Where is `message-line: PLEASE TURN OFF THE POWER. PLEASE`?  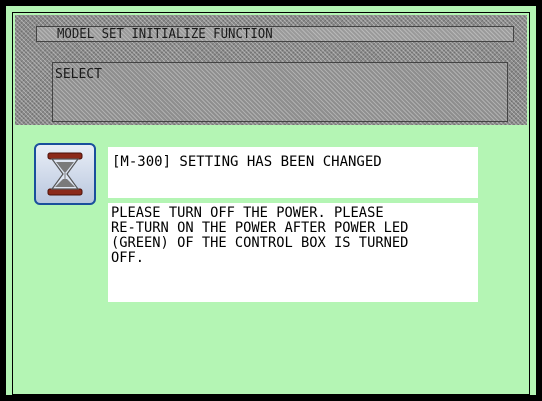 message-line: PLEASE TURN OFF THE POWER. PLEASE is located at coordinates (247, 213).